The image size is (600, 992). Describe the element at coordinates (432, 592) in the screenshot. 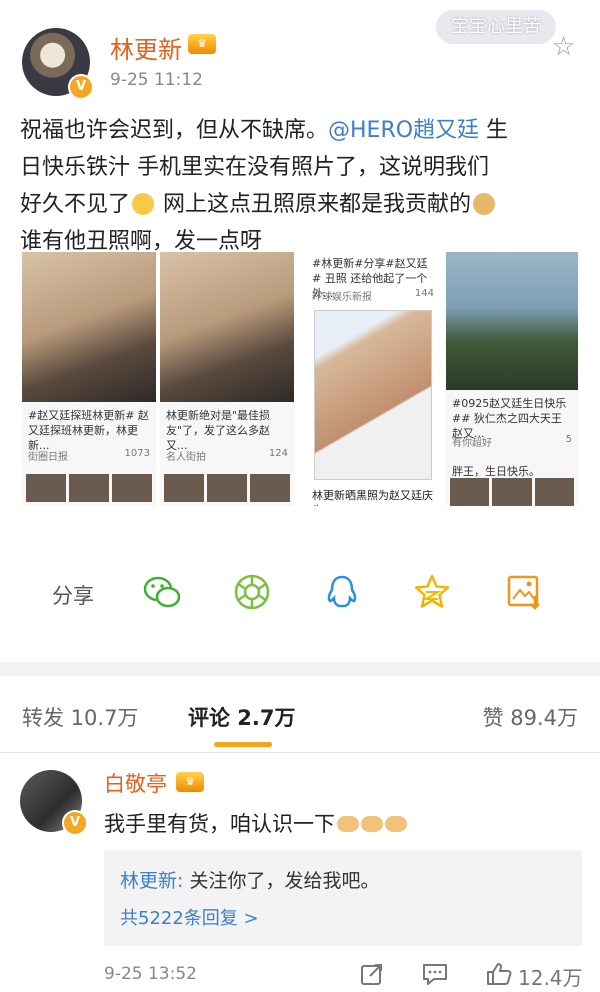

I see `qzone-icon` at that location.